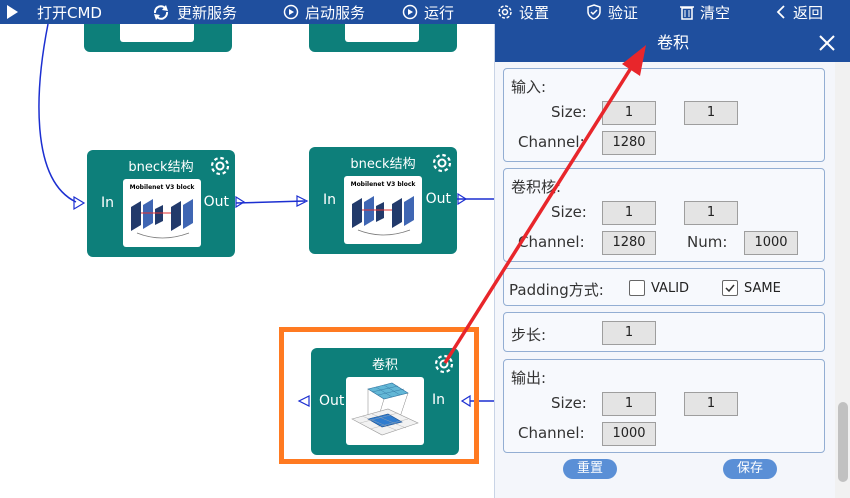  I want to click on reset-button: 重置, so click(590, 469).